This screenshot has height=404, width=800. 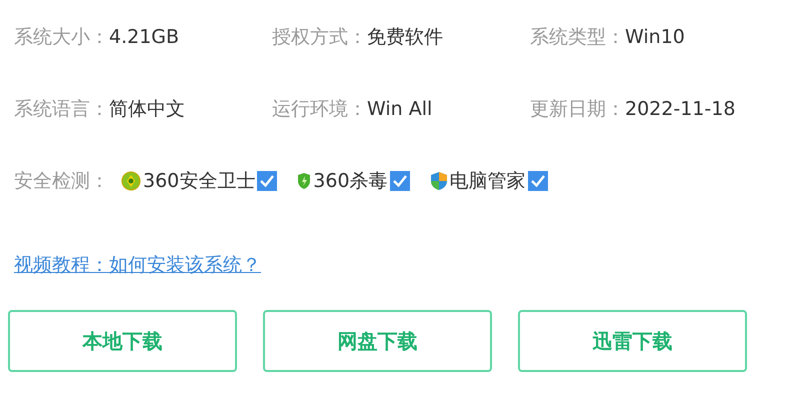 What do you see at coordinates (377, 341) in the screenshot?
I see `download-button: 网盘下载` at bounding box center [377, 341].